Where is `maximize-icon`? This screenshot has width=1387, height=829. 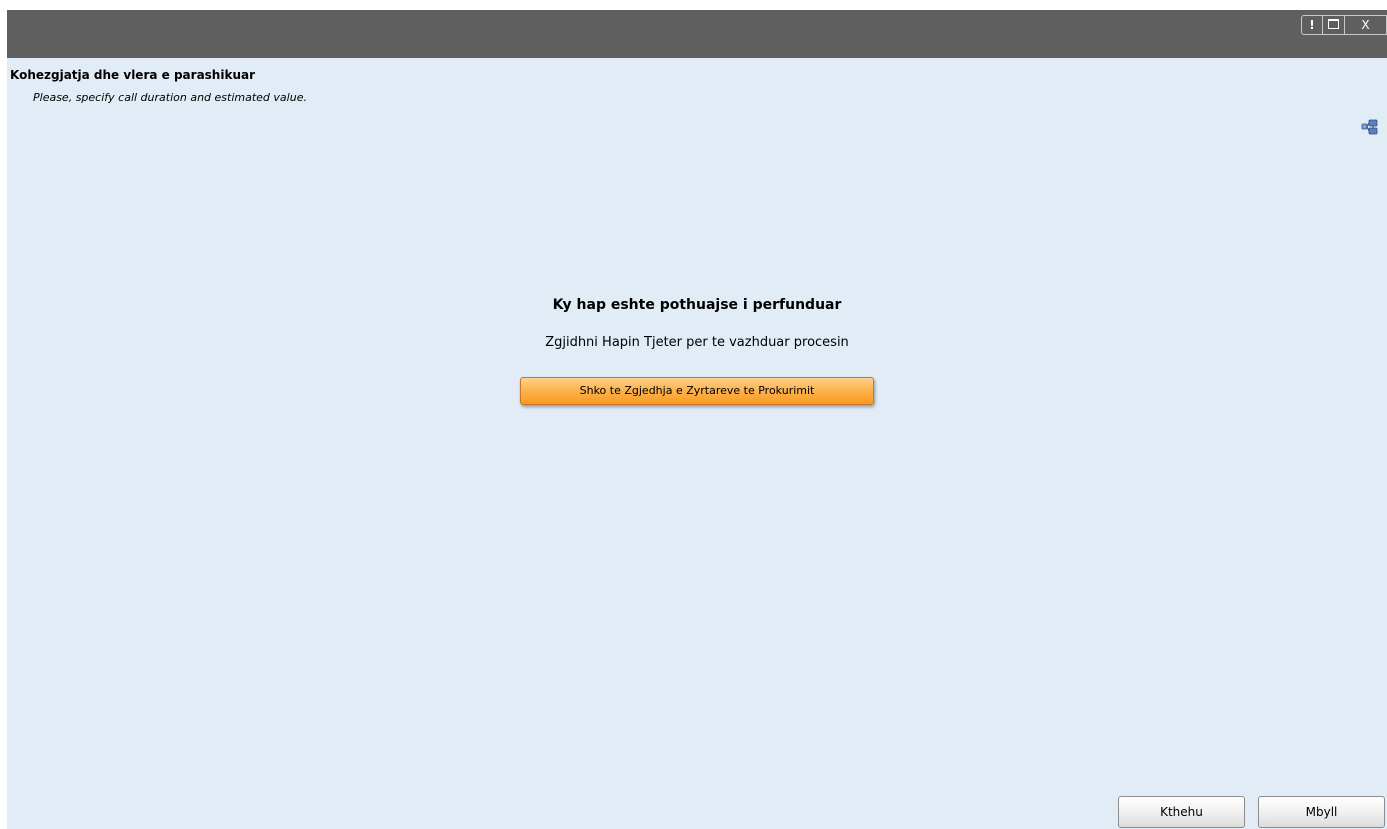 maximize-icon is located at coordinates (1333, 24).